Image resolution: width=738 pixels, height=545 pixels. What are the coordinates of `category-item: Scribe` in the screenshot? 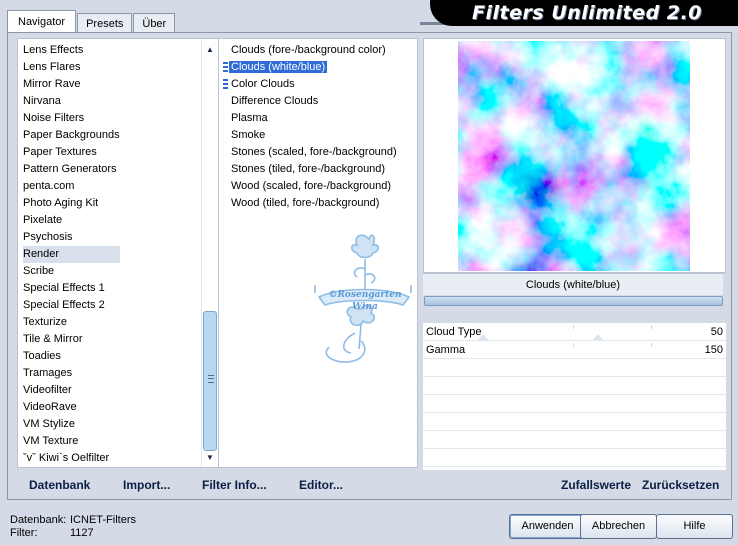 It's located at (71, 271).